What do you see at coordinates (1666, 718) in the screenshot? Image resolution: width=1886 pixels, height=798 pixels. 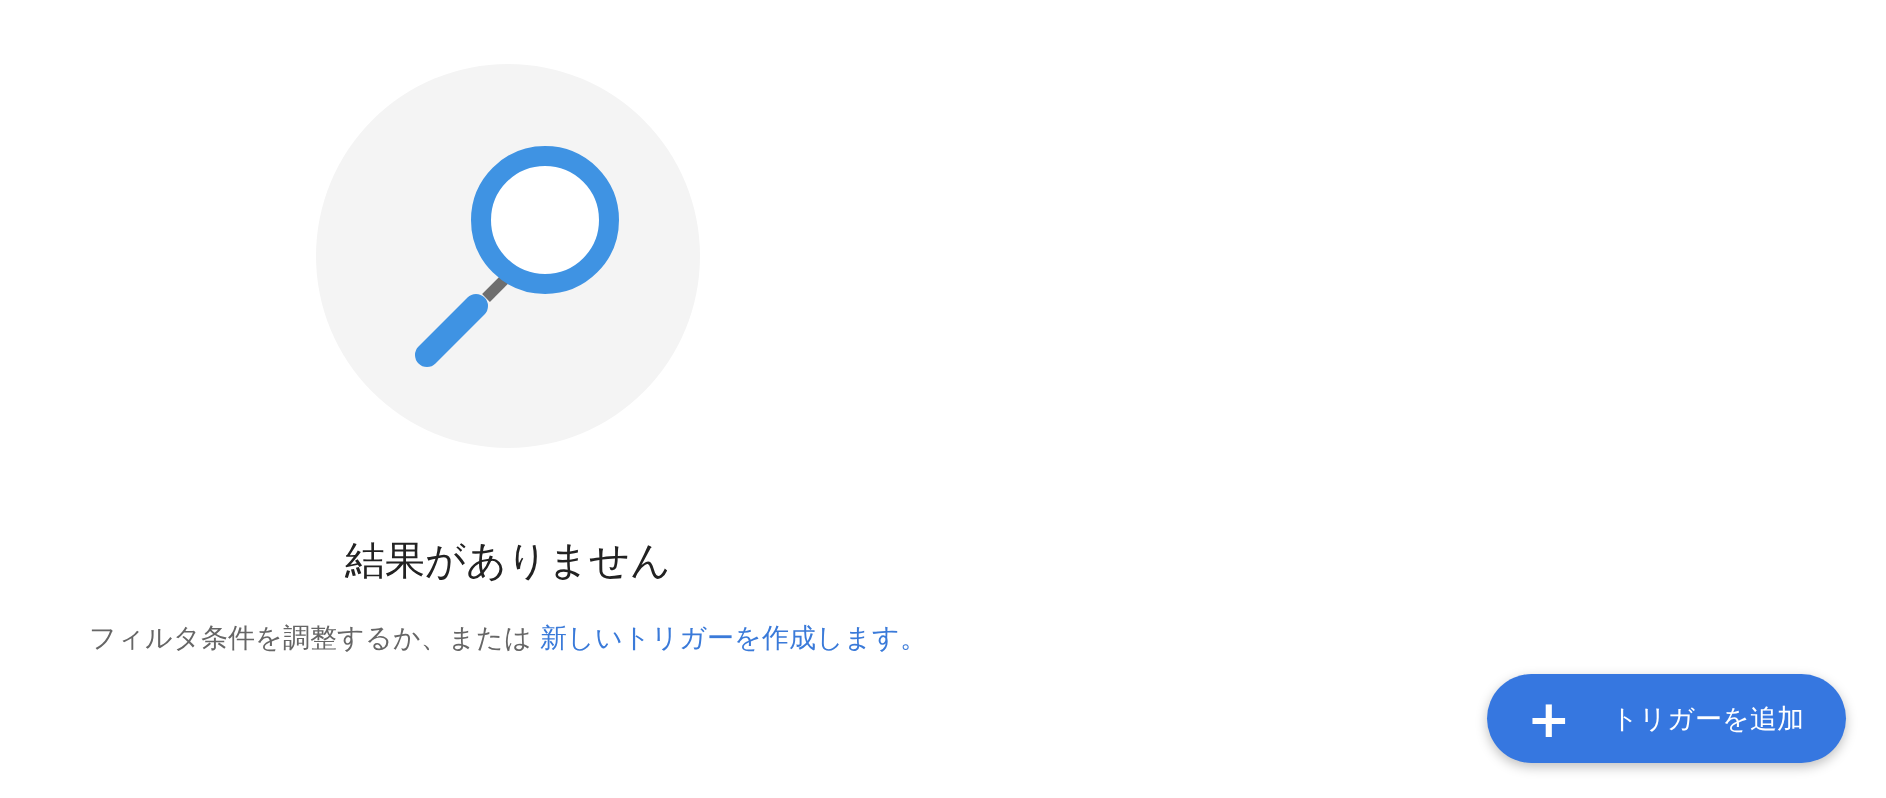 I see `add-trigger-button: + トリガーを追加` at bounding box center [1666, 718].